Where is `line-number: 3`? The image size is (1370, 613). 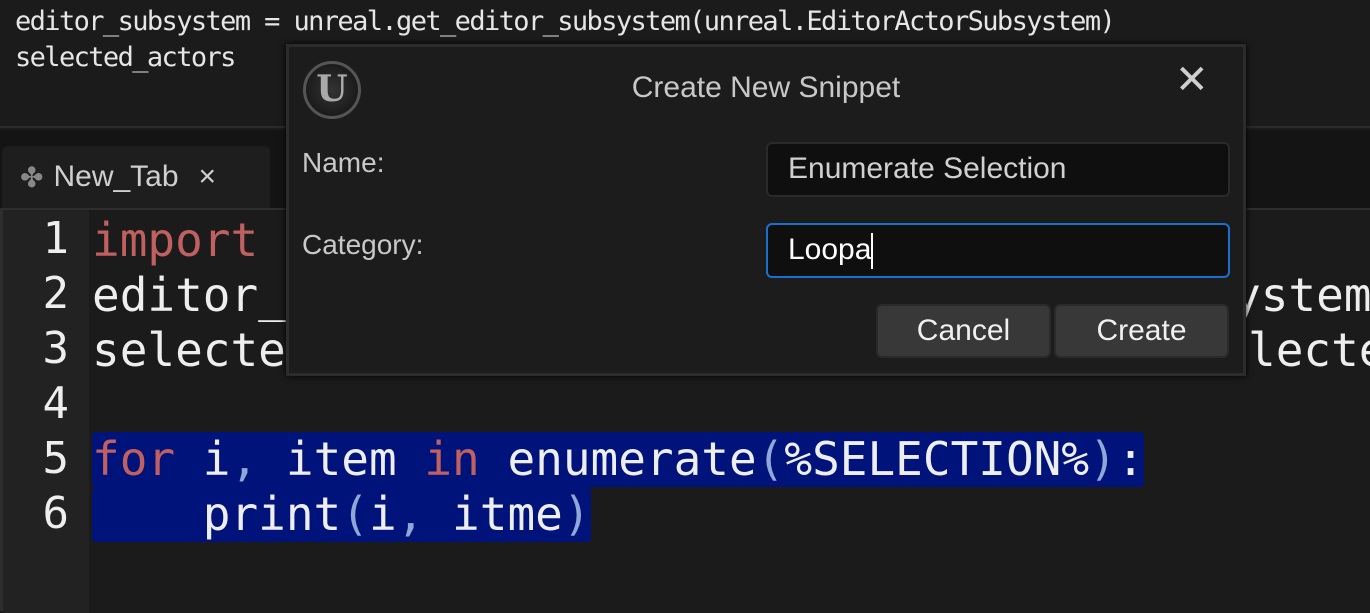
line-number: 3 is located at coordinates (56, 348).